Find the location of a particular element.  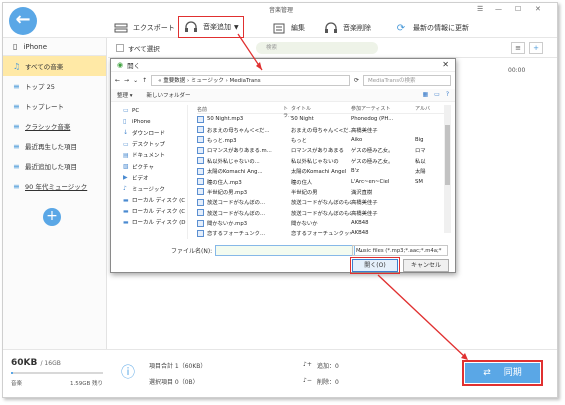

column-header: タイトル is located at coordinates (321, 109).